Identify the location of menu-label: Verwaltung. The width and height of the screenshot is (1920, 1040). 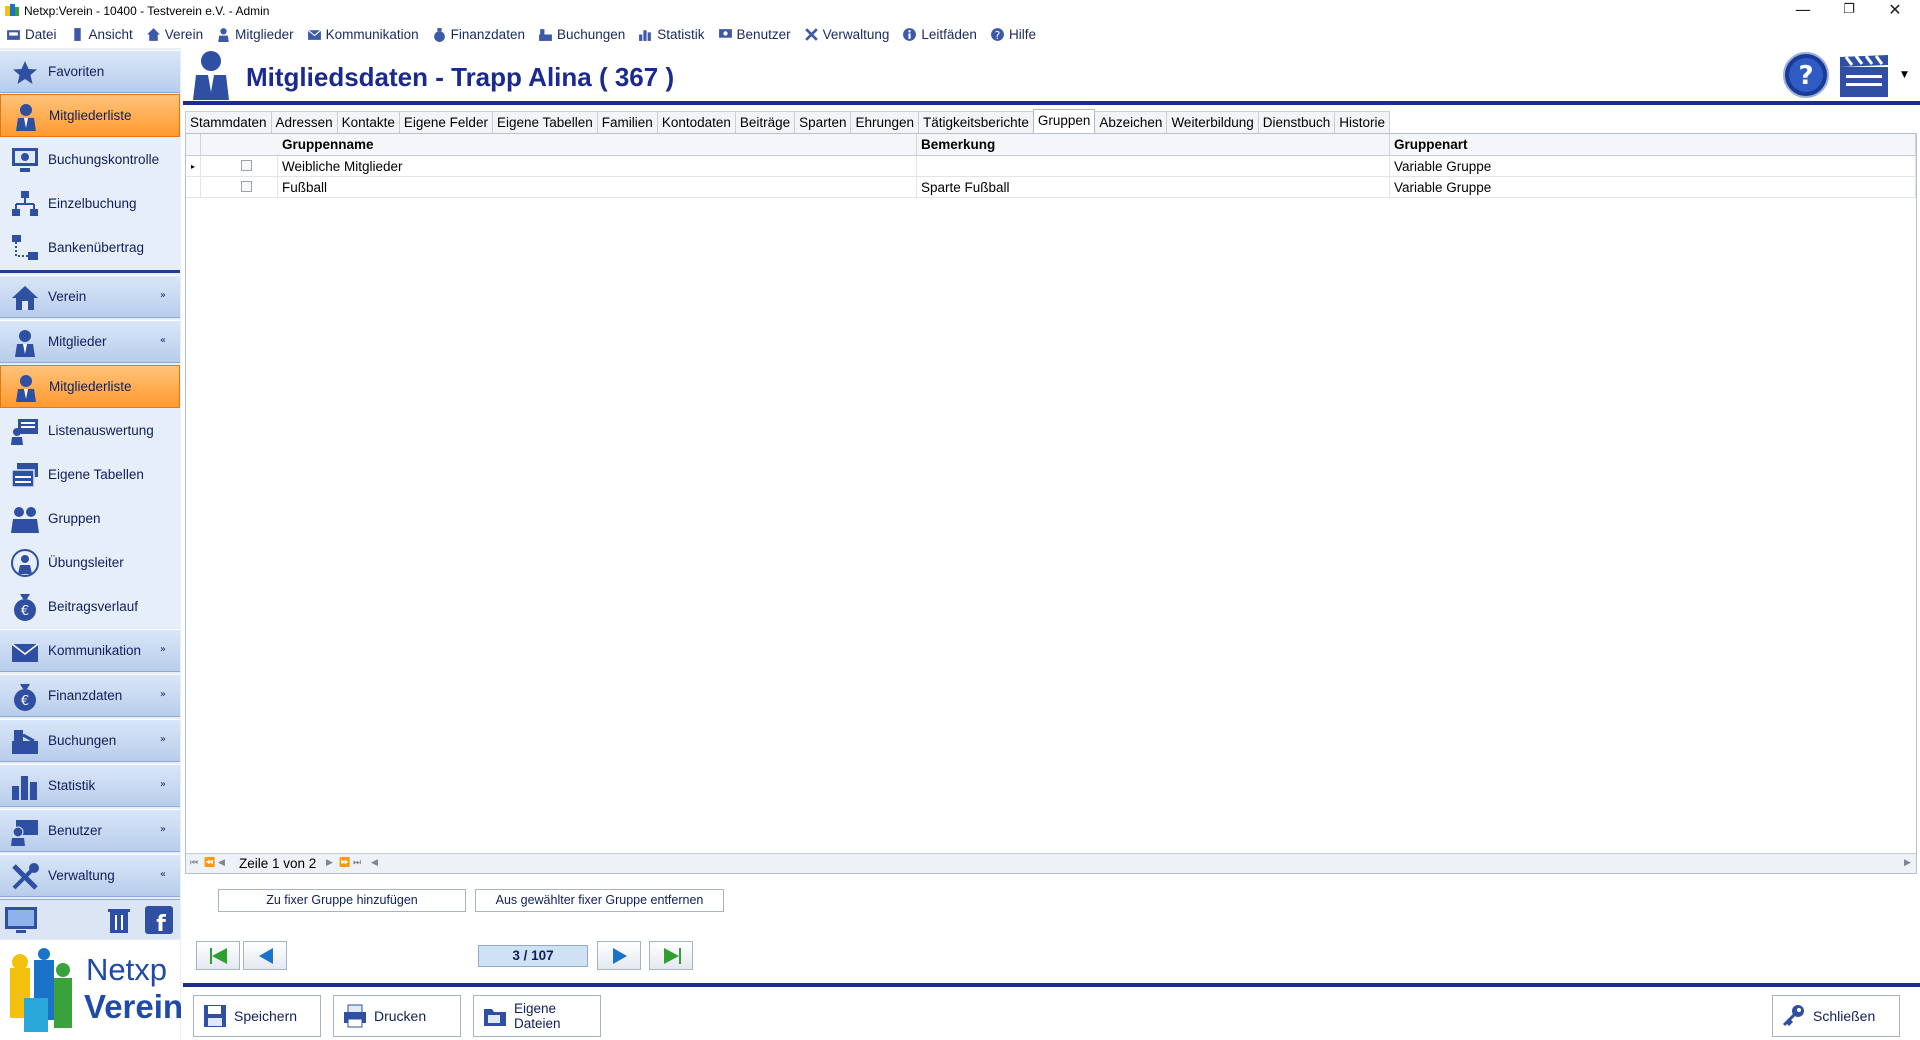
(856, 34).